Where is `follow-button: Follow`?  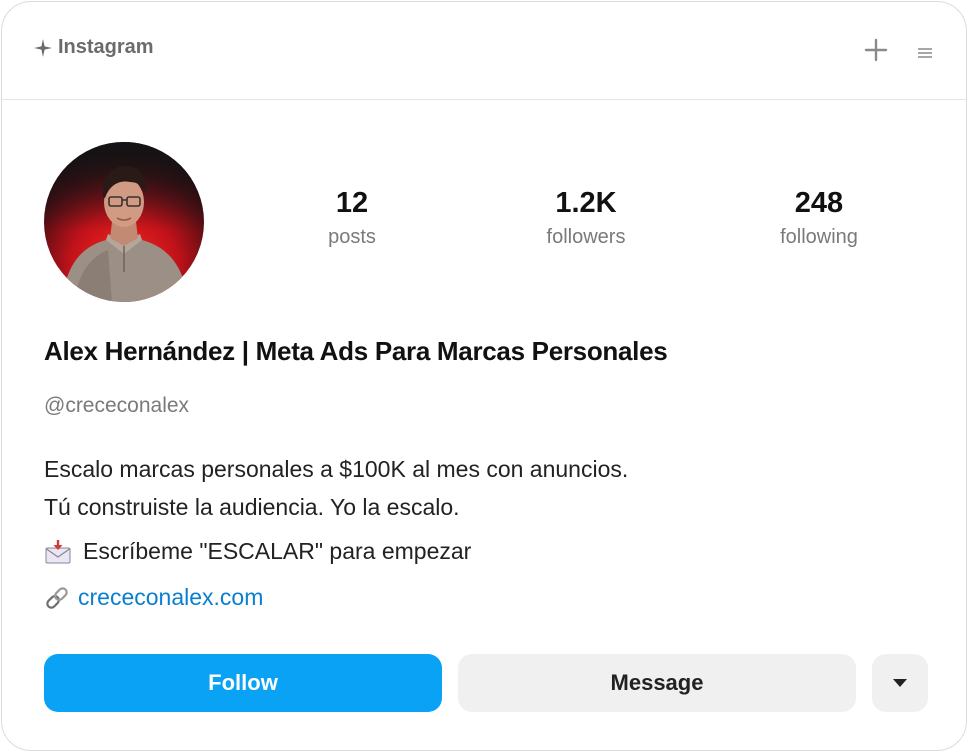
follow-button: Follow is located at coordinates (243, 683).